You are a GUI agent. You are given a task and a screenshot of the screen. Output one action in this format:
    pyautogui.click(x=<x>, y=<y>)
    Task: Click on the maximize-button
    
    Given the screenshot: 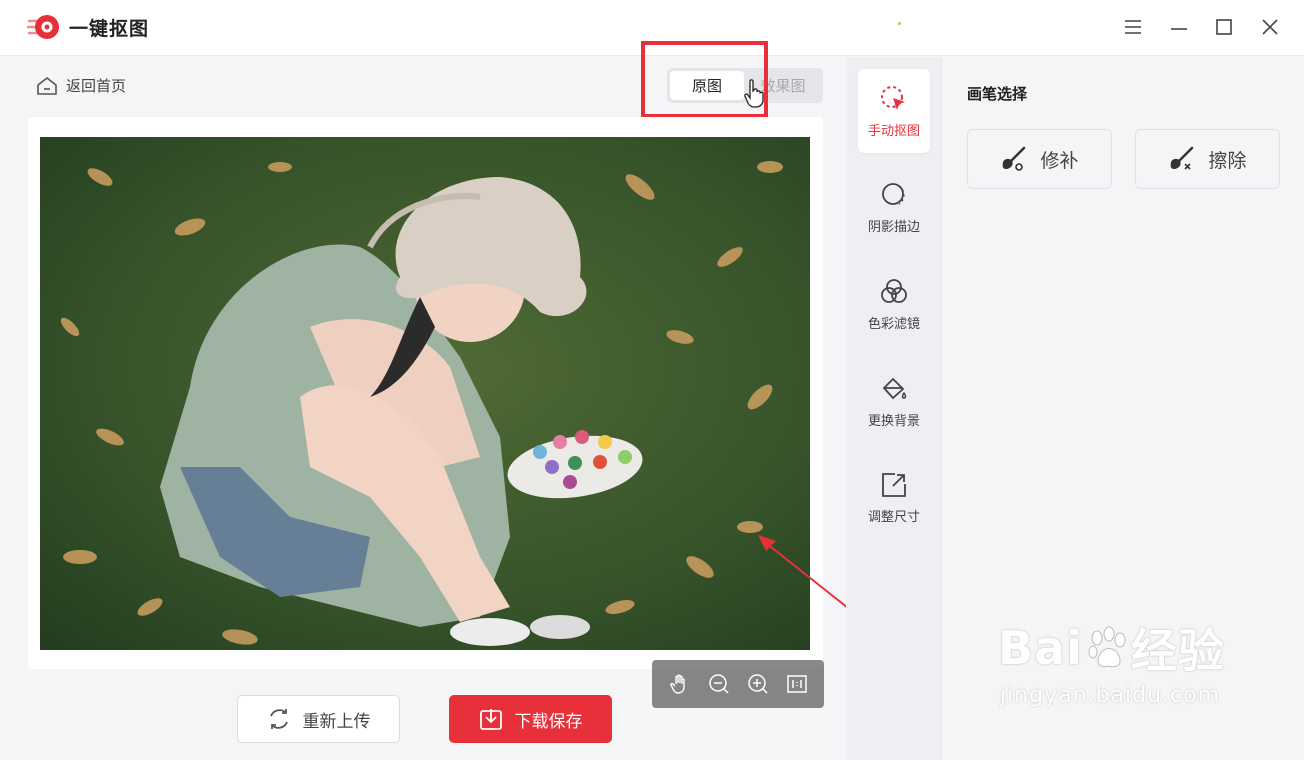 What is the action you would take?
    pyautogui.click(x=1224, y=27)
    